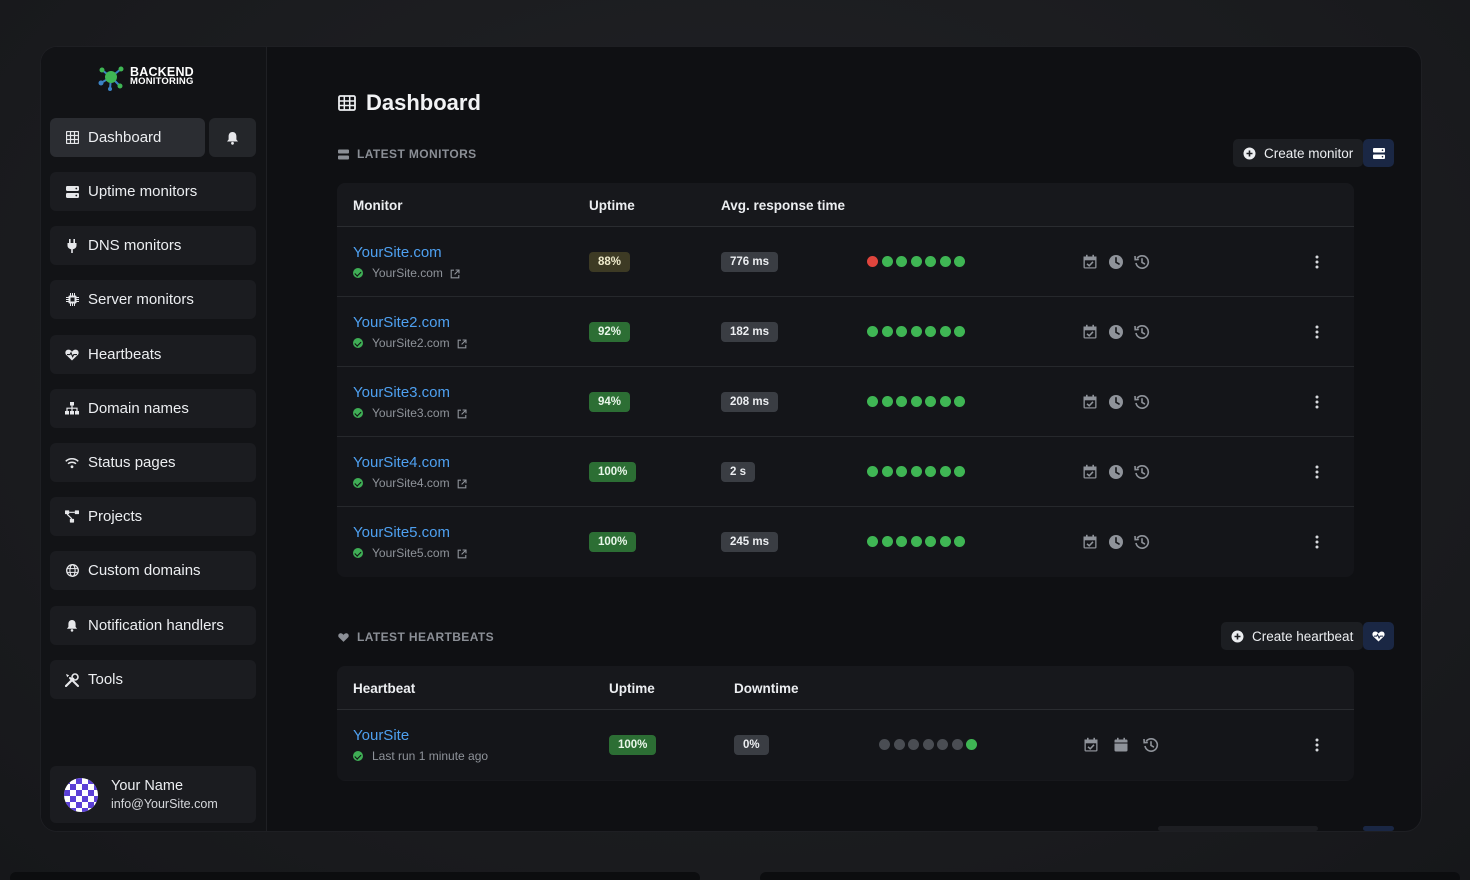 The image size is (1470, 880). Describe the element at coordinates (153, 462) in the screenshot. I see `sidebar-item-status-pages: Status pages` at that location.